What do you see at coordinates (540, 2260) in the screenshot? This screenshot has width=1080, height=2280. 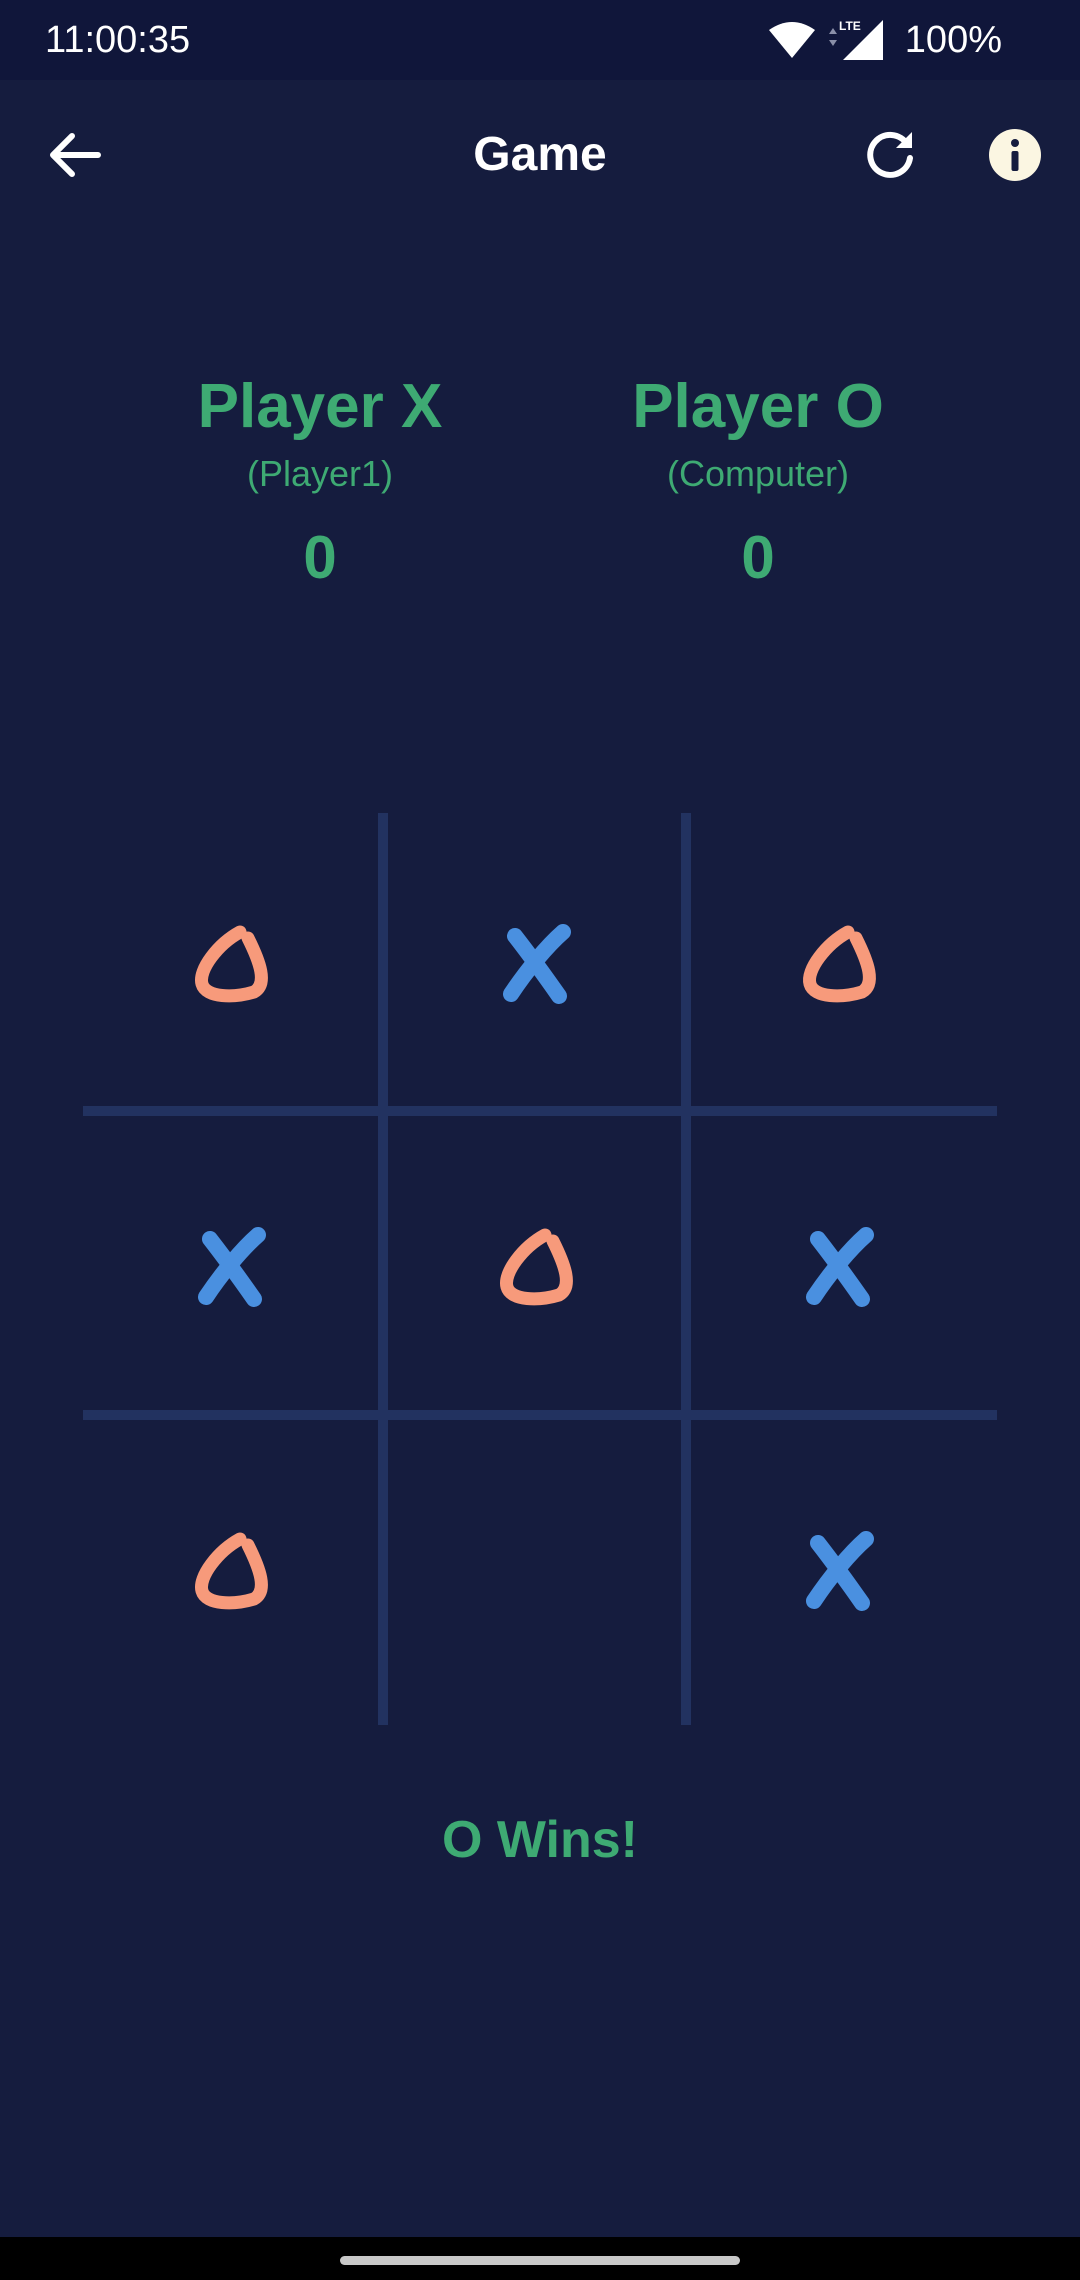 I see `home-gesture-handle` at bounding box center [540, 2260].